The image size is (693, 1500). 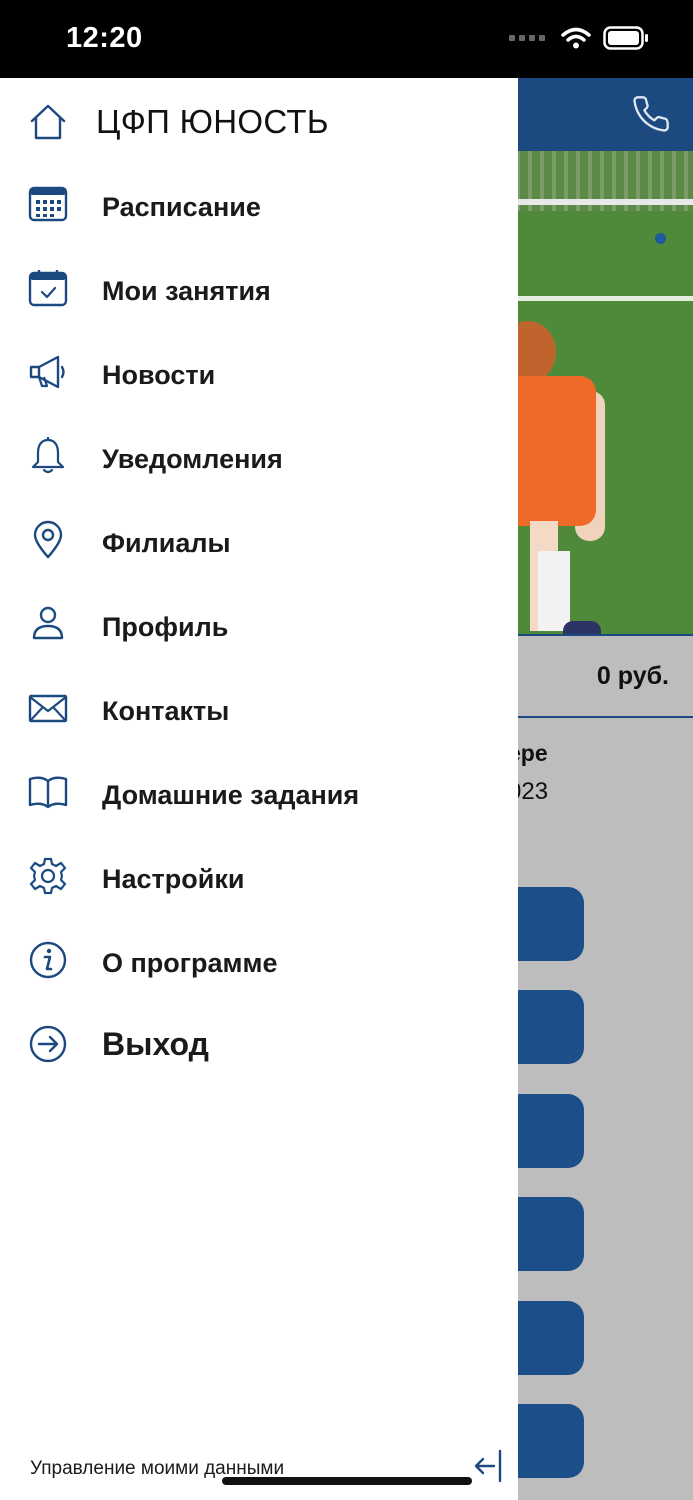 What do you see at coordinates (527, 38) in the screenshot?
I see `signal-icon` at bounding box center [527, 38].